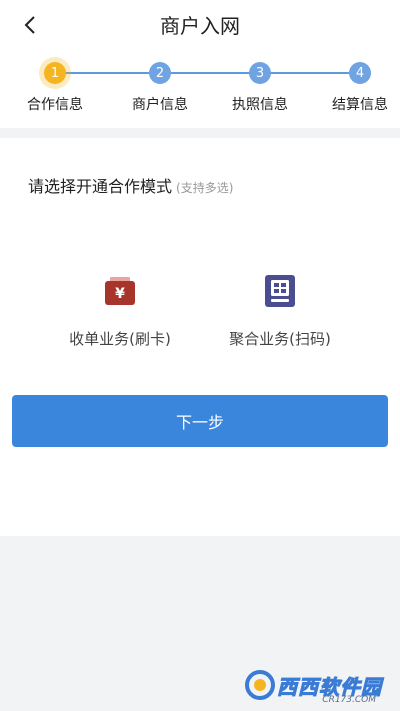  I want to click on site-watermark: 西西软件园 CR173.COM, so click(312, 685).